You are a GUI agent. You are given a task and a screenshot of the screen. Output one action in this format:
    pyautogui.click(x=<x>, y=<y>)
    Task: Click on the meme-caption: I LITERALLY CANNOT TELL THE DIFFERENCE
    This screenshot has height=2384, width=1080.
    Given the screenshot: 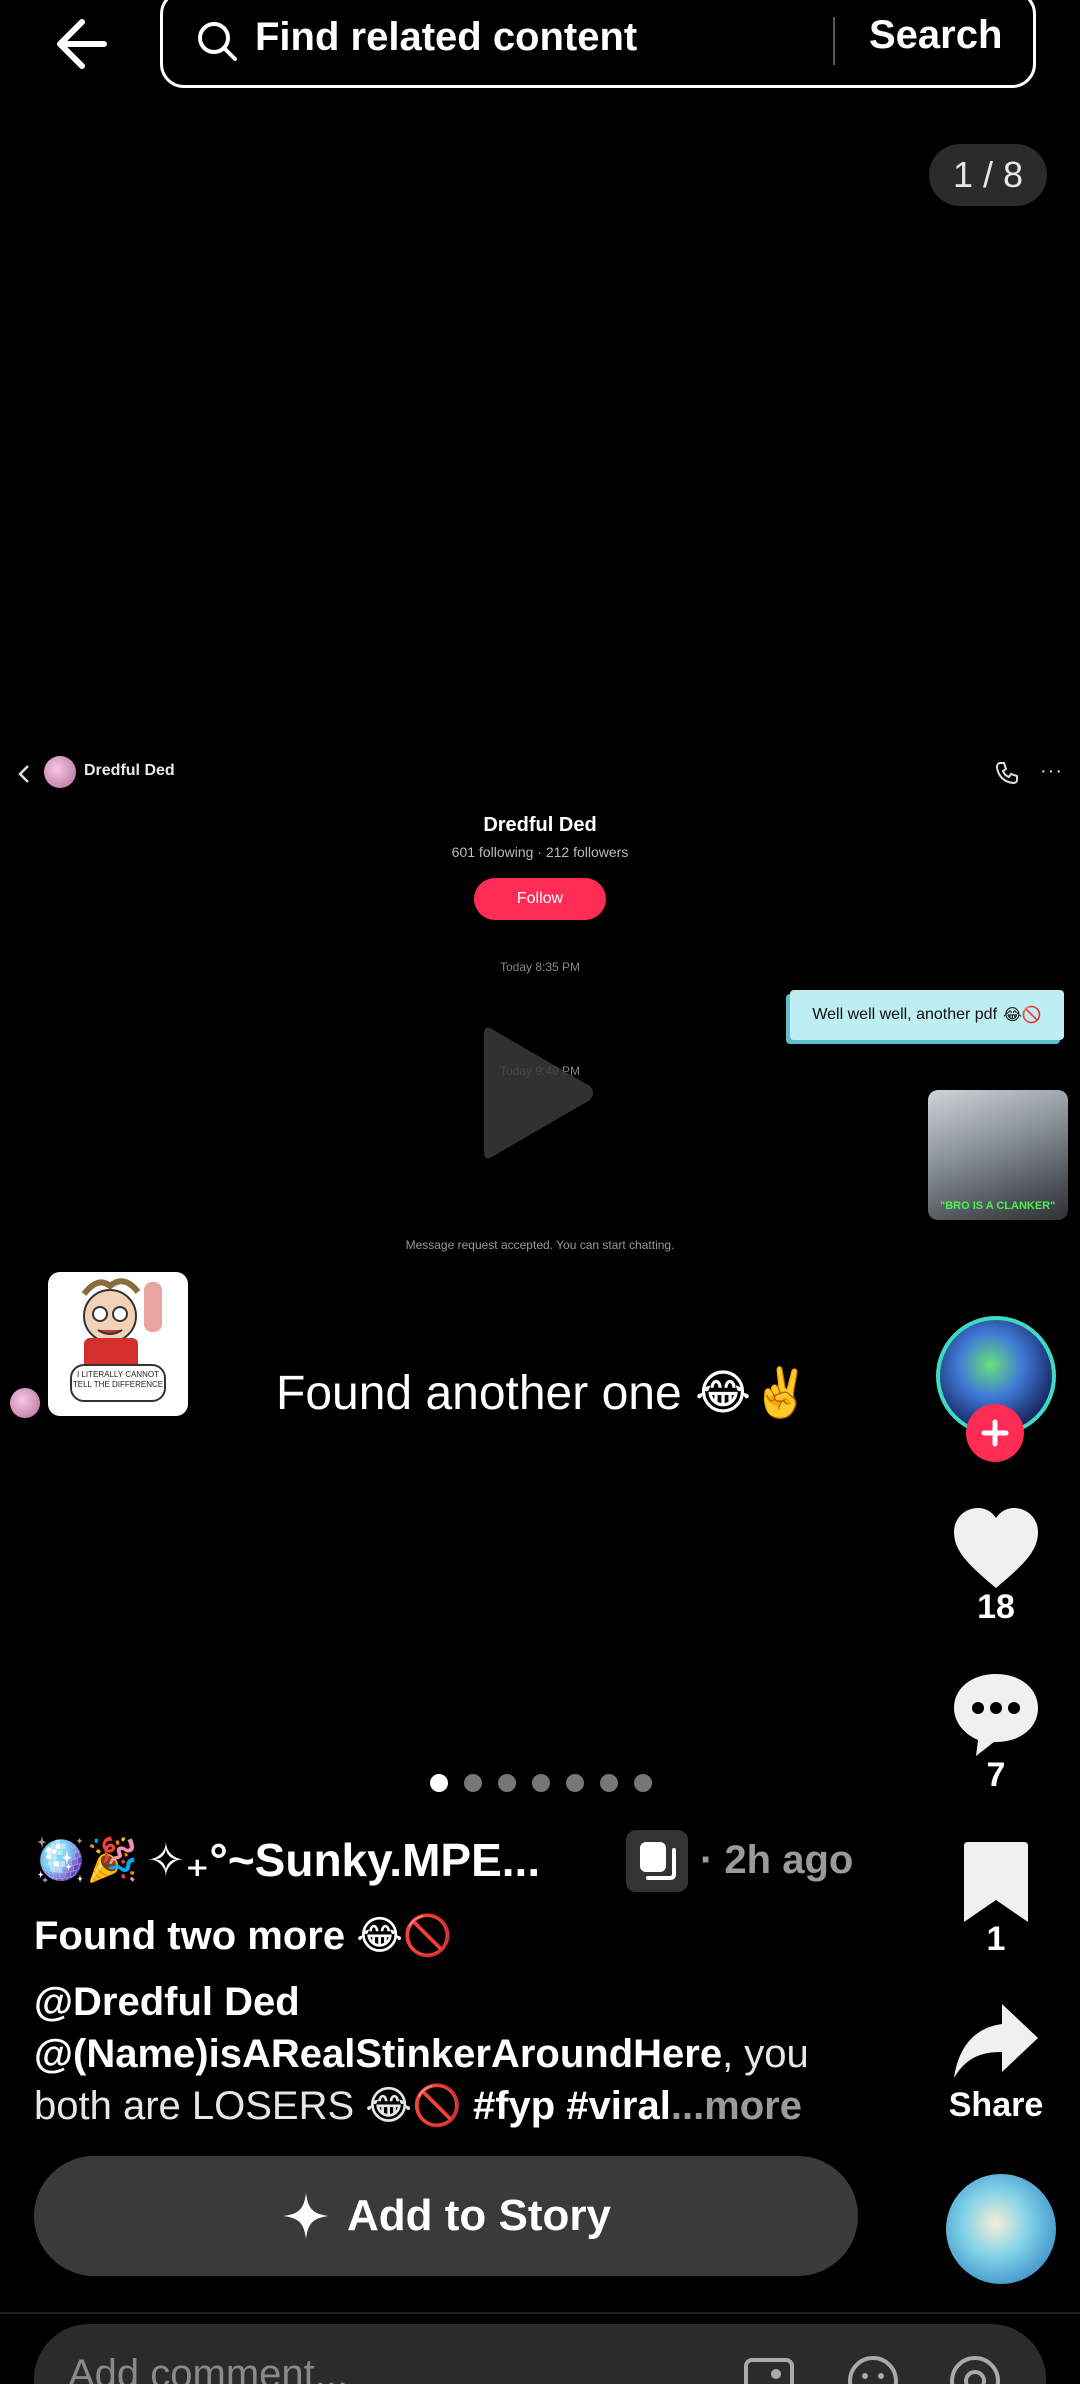 What is the action you would take?
    pyautogui.click(x=118, y=1383)
    